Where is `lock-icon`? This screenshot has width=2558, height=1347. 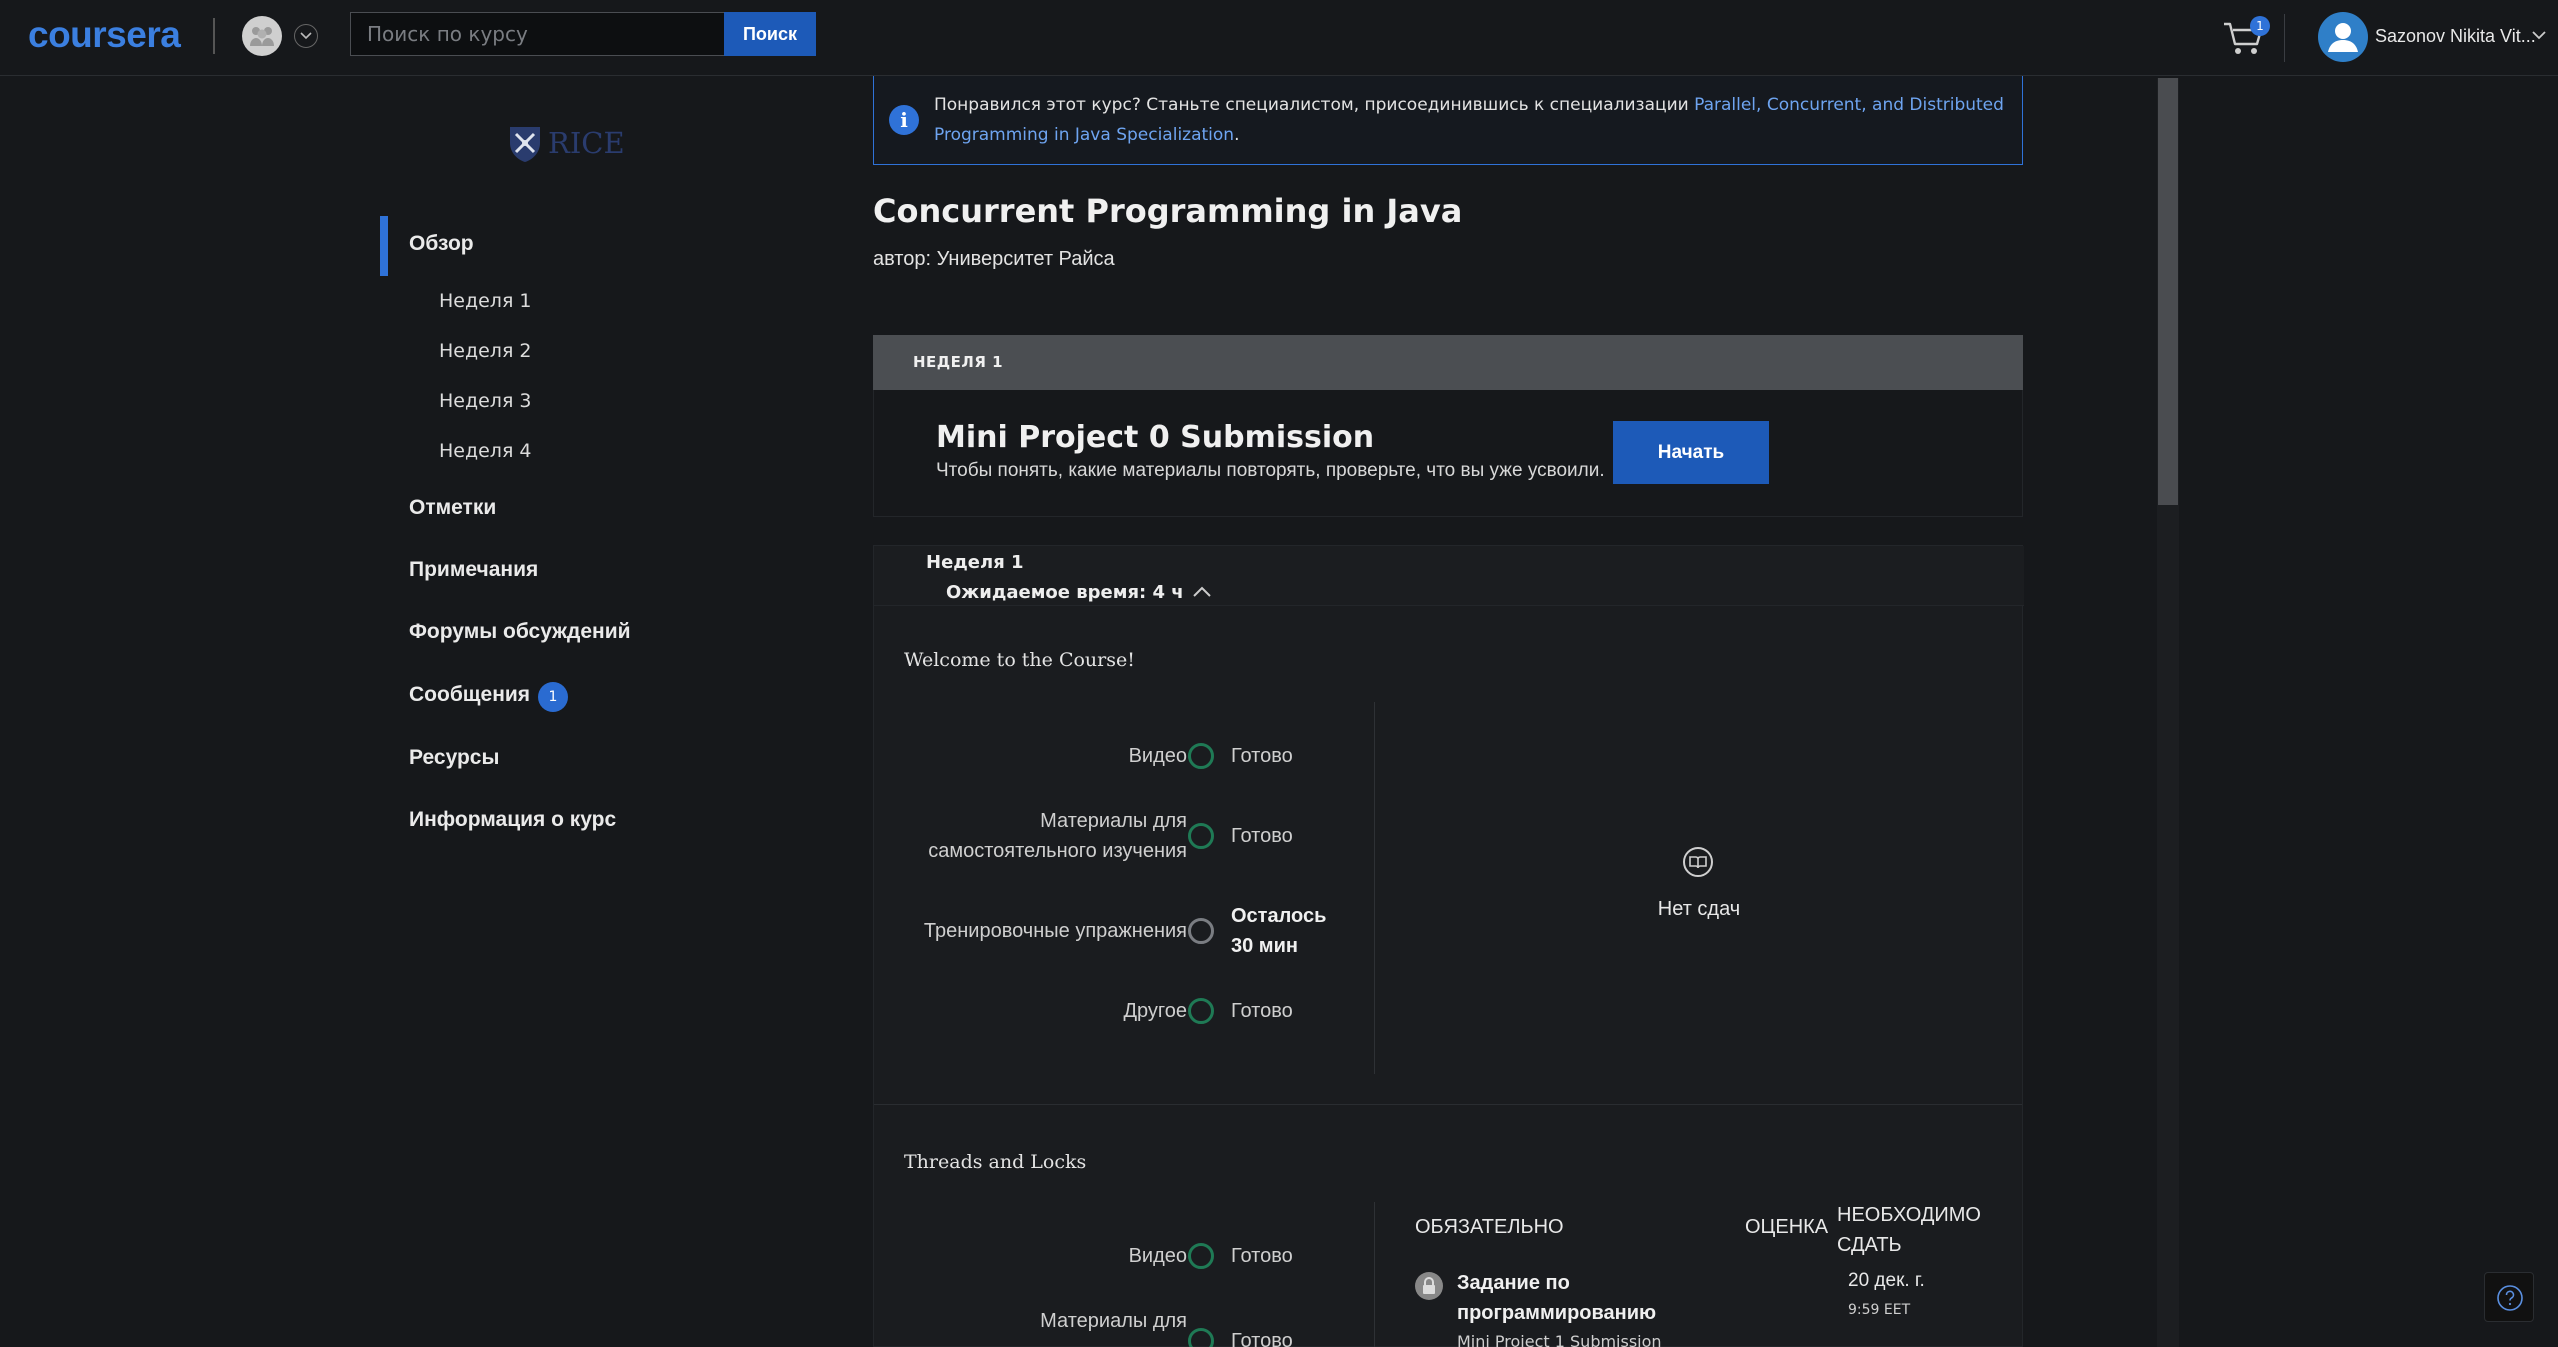
lock-icon is located at coordinates (1429, 1286).